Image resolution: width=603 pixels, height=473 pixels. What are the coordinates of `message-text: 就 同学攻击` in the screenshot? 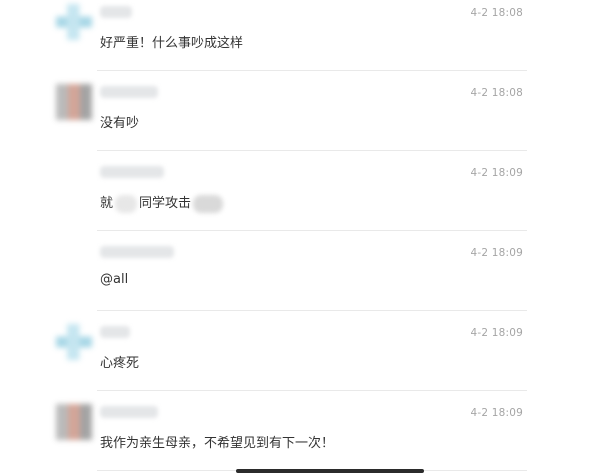 It's located at (162, 202).